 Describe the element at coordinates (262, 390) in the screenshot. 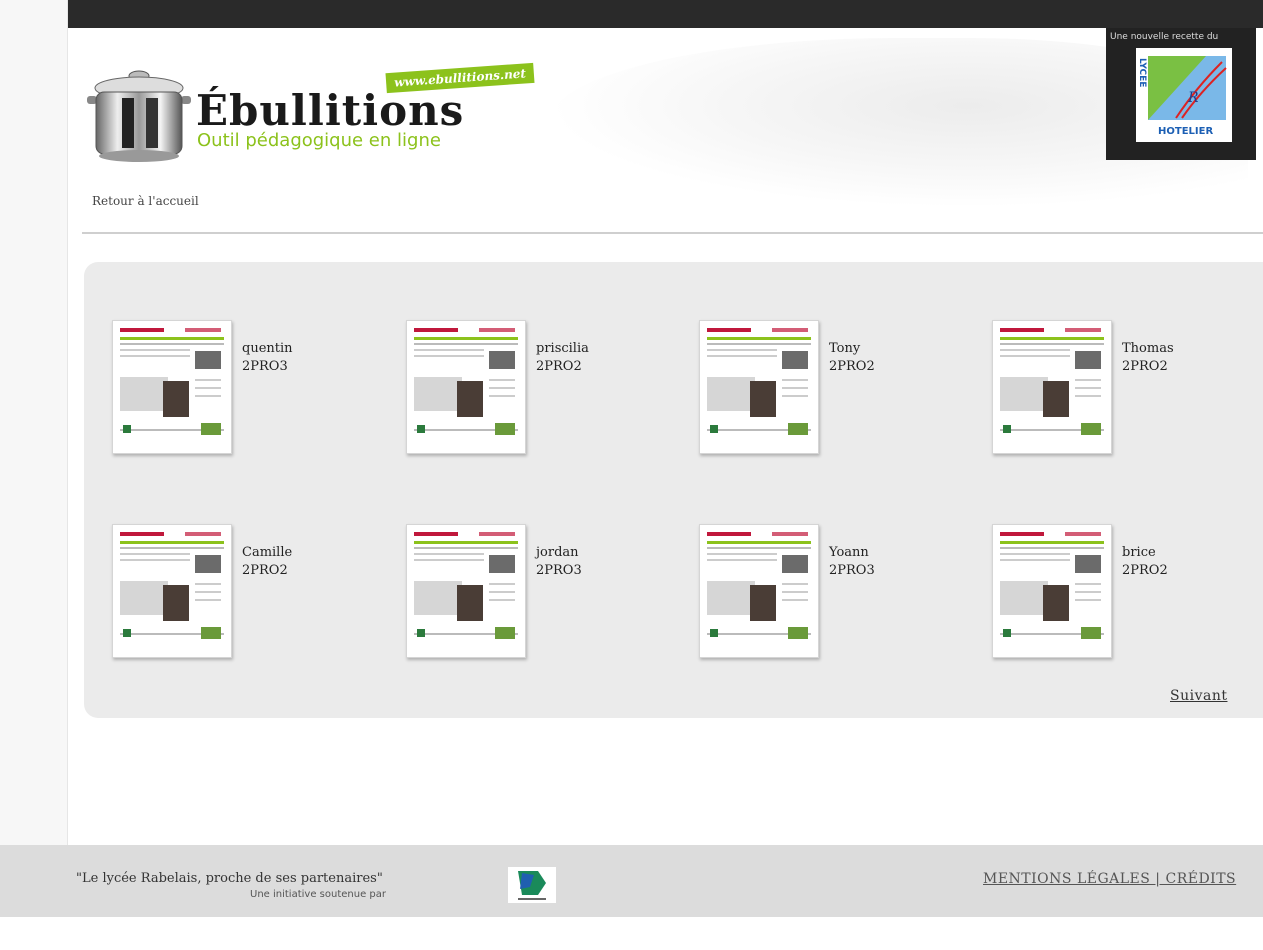

I see `newsletter-card: quentin 2PRO3` at that location.